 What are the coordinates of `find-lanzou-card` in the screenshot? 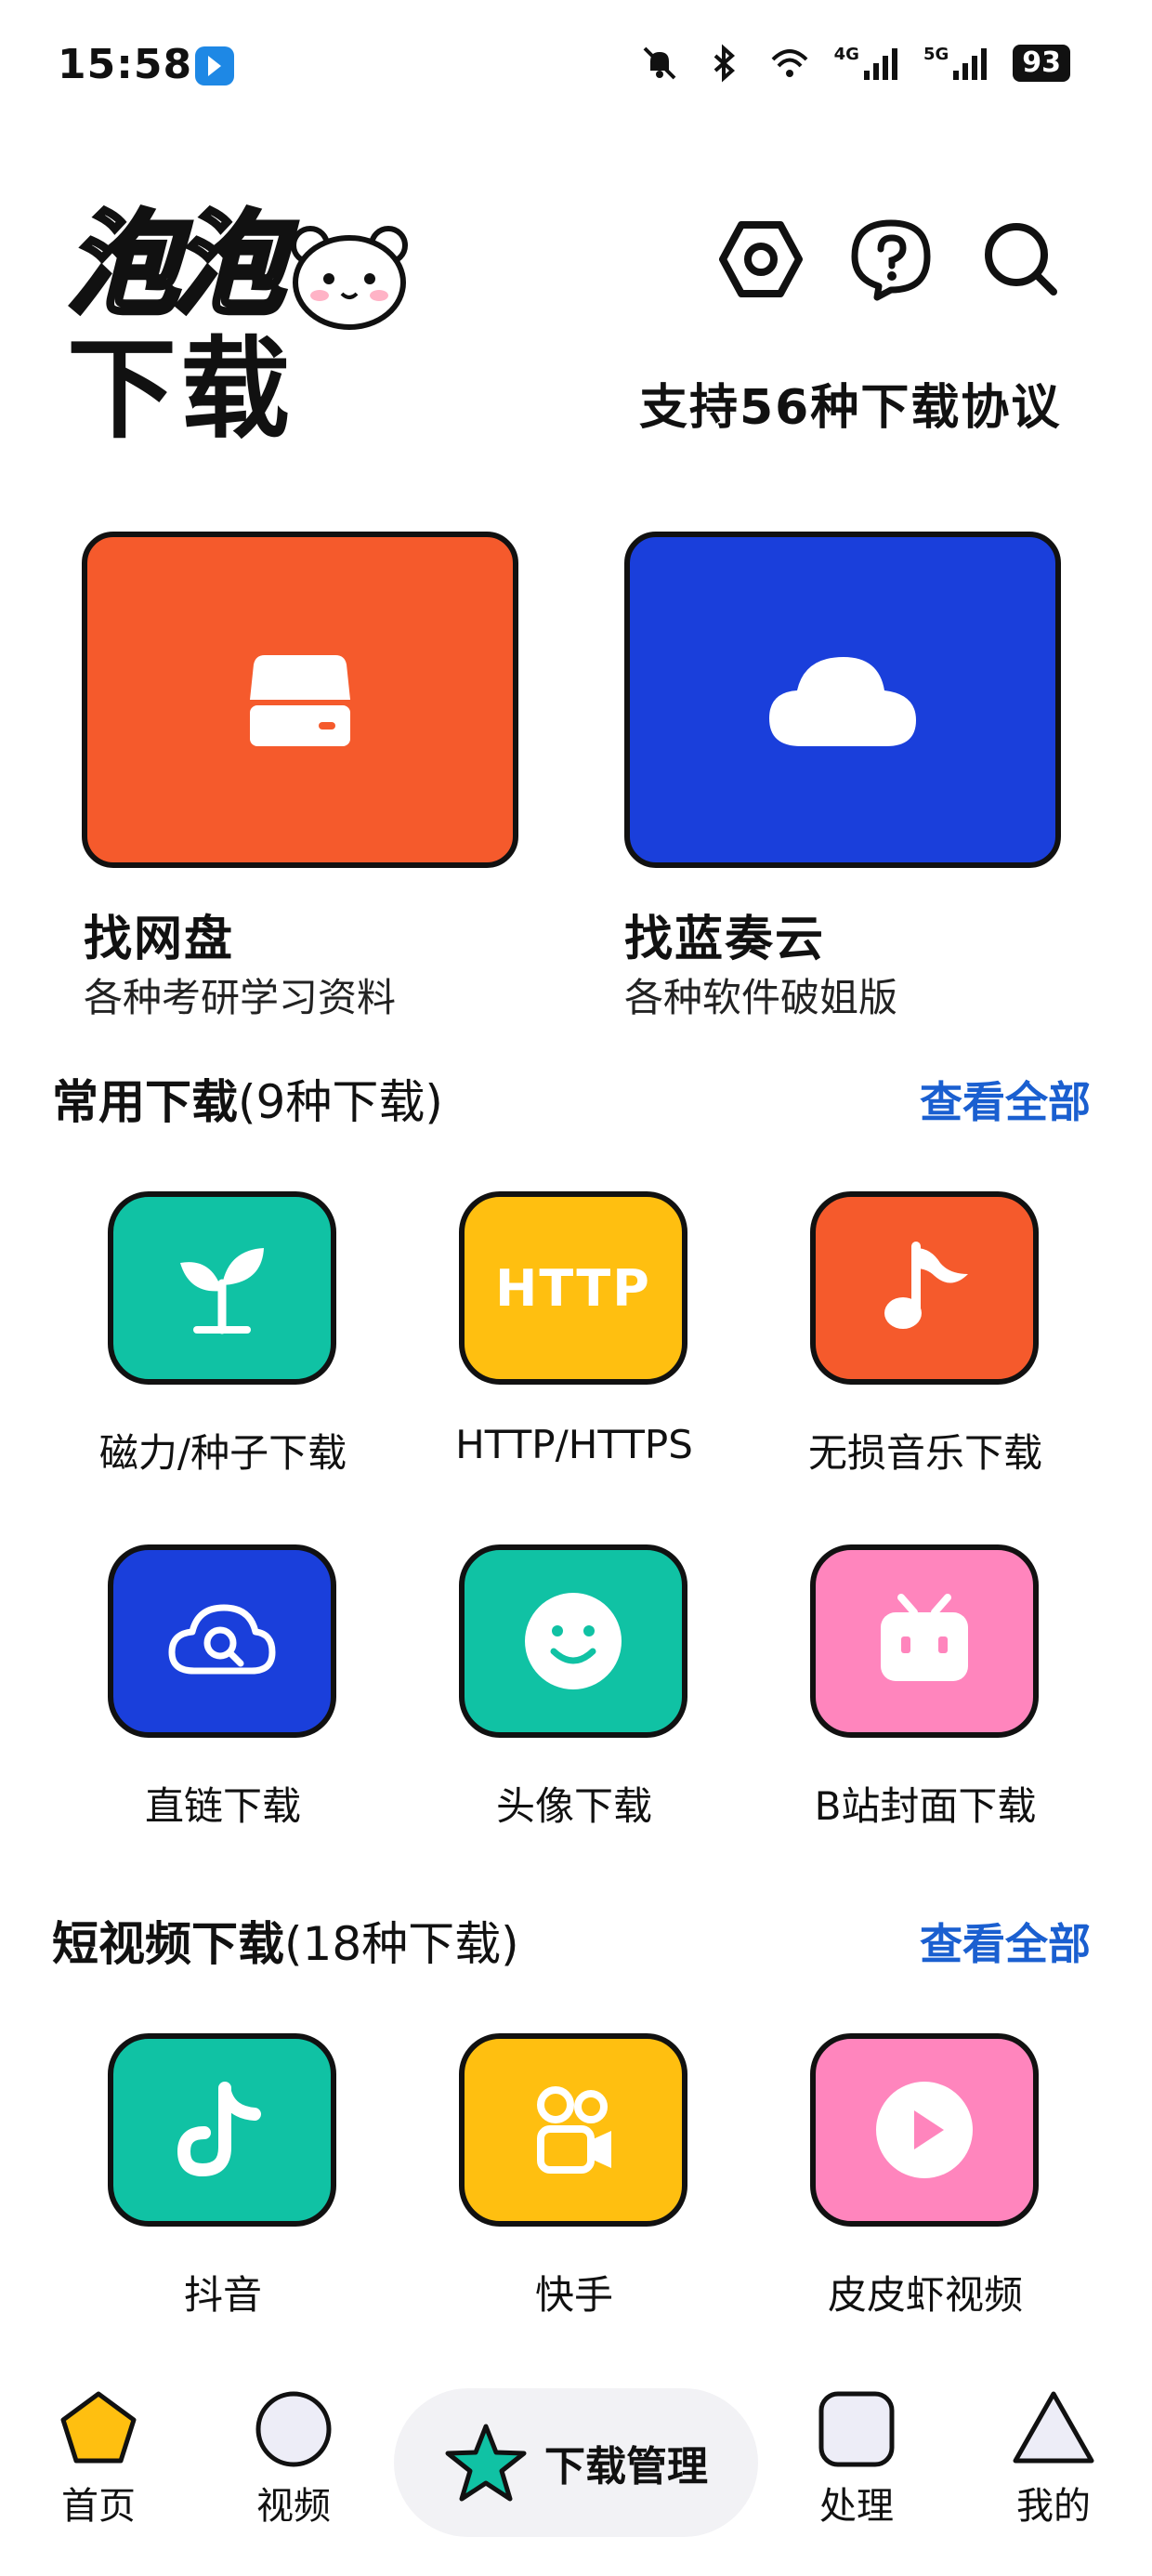 It's located at (842, 700).